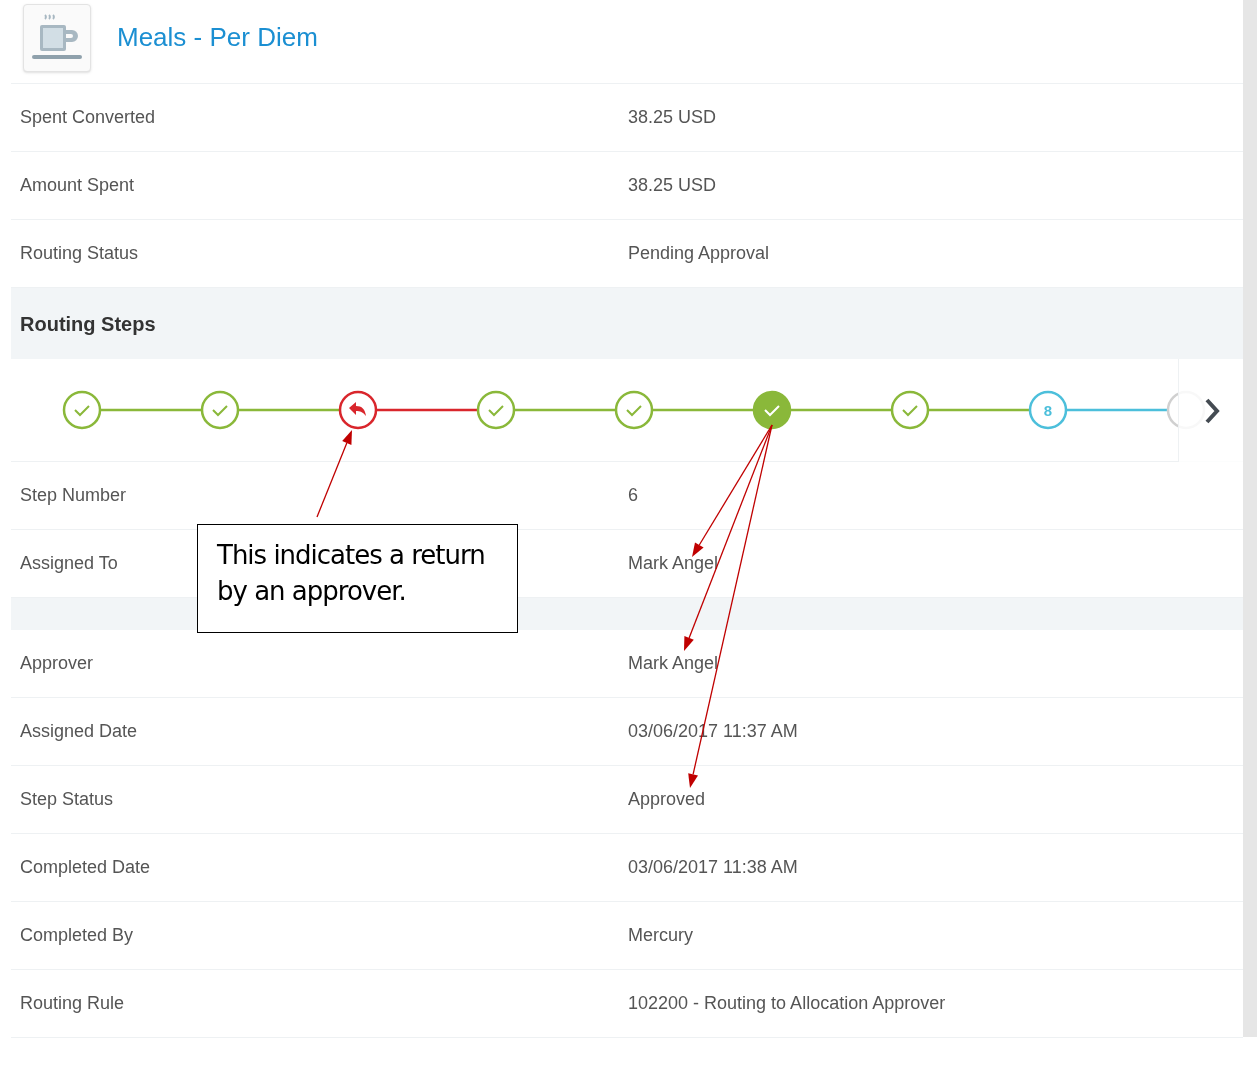 The image size is (1257, 1067). Describe the element at coordinates (67, 799) in the screenshot. I see `field-label: Step Status` at that location.